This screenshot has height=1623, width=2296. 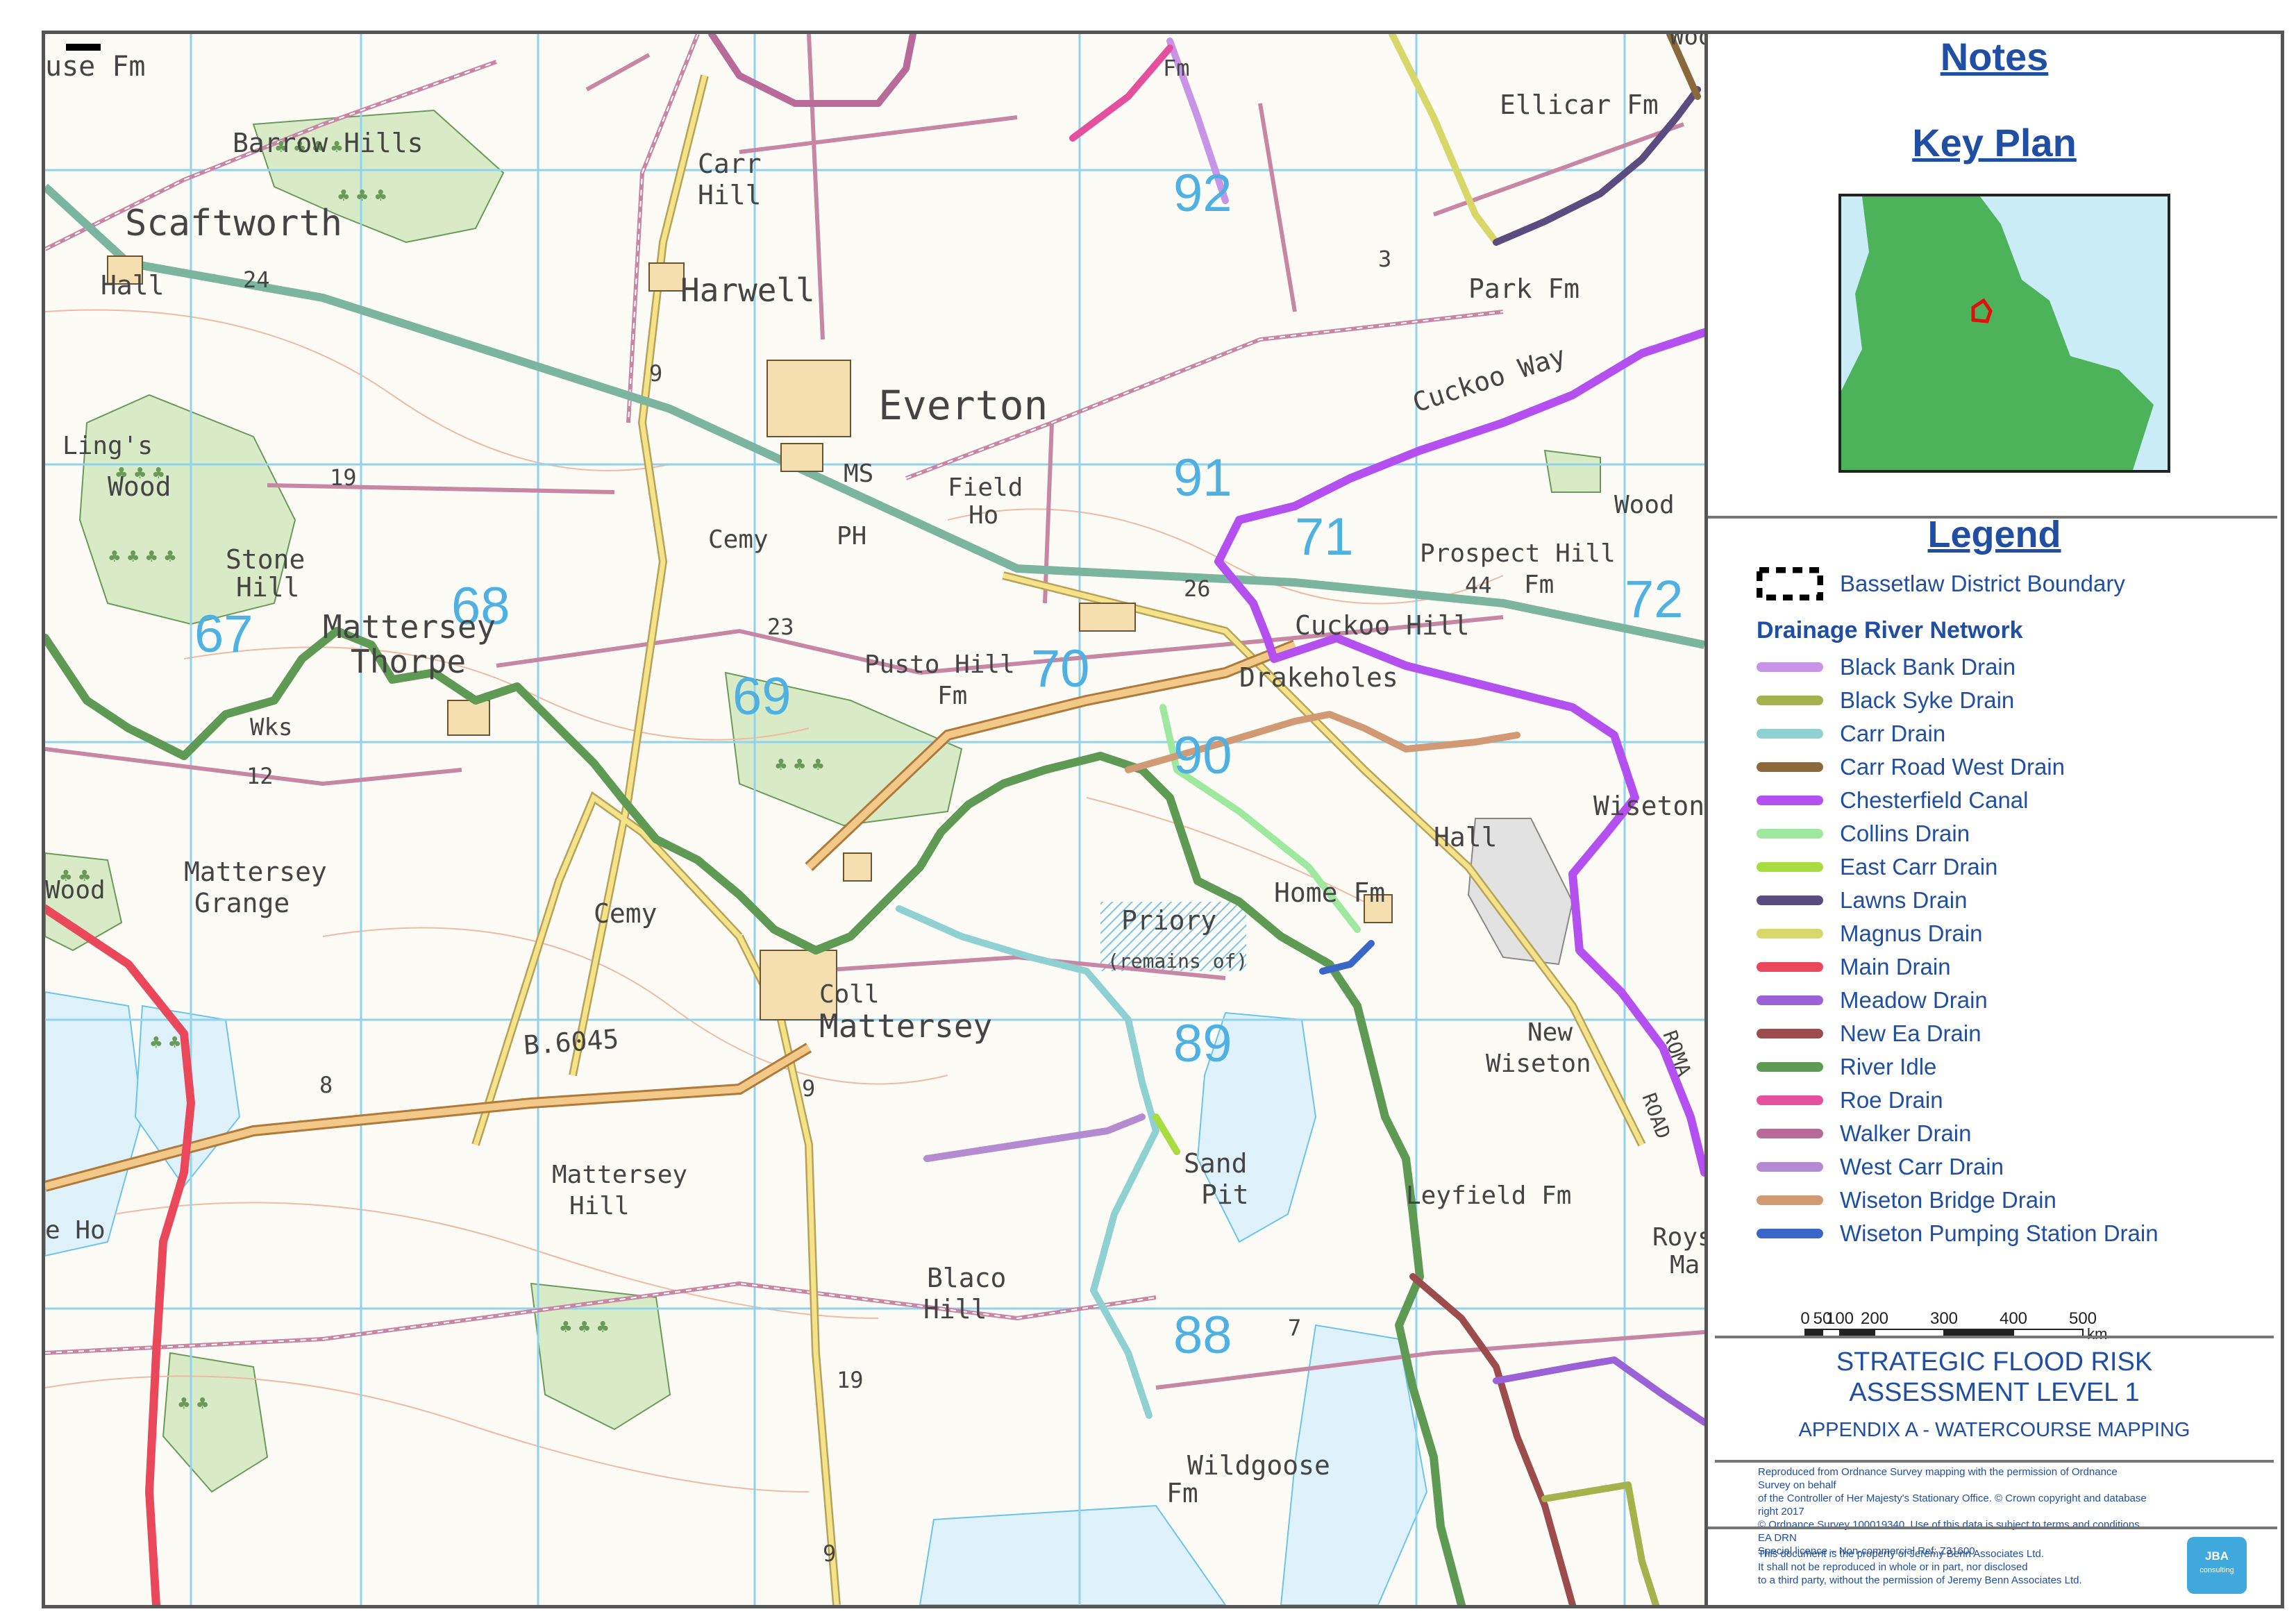 I want to click on legend-label: Main Drain, so click(x=1895, y=966).